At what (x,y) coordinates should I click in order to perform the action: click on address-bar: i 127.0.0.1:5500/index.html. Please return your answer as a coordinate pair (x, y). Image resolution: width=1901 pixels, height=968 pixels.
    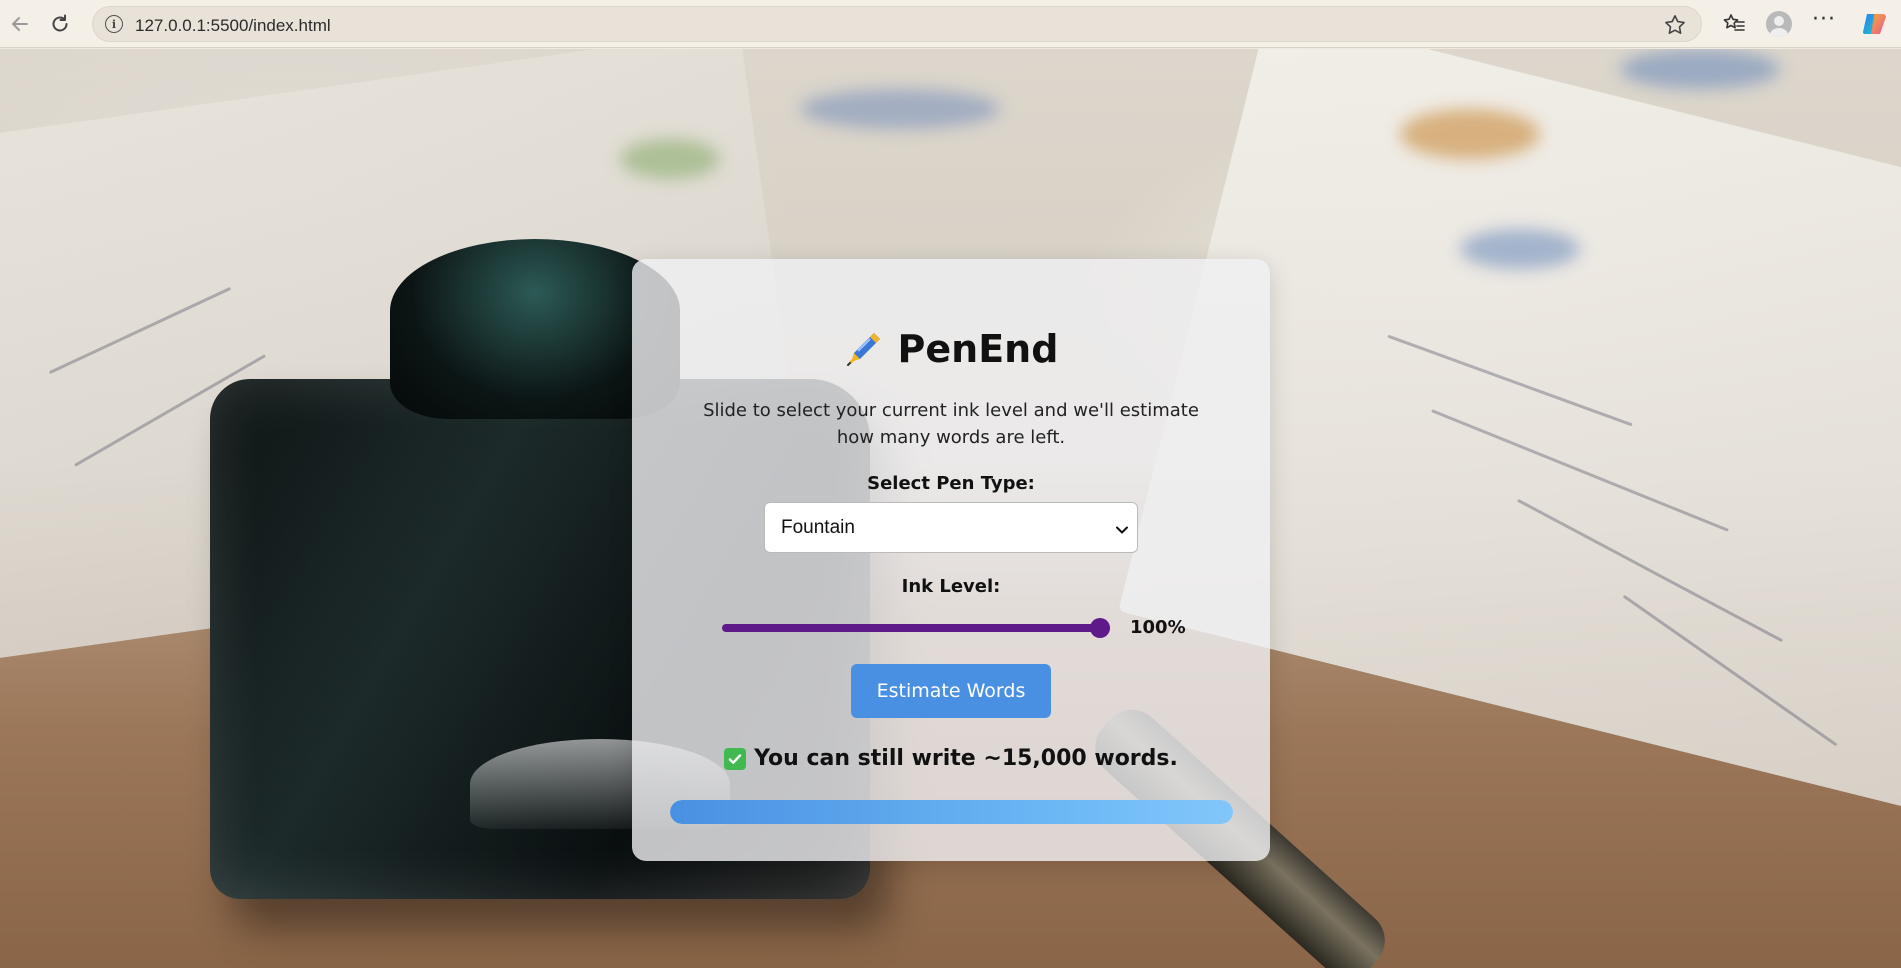
    Looking at the image, I should click on (897, 24).